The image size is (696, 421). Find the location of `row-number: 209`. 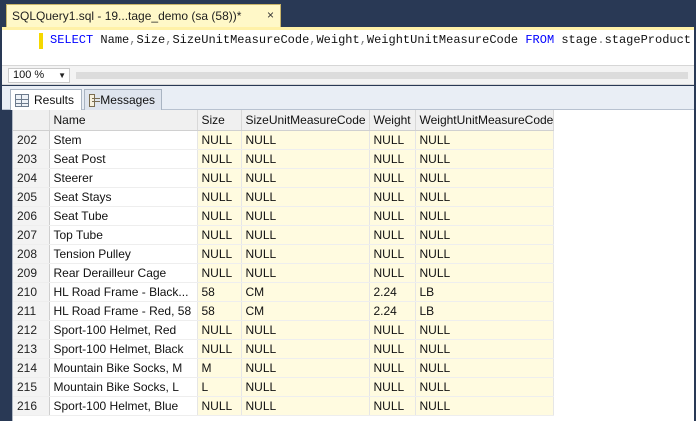

row-number: 209 is located at coordinates (31, 273).